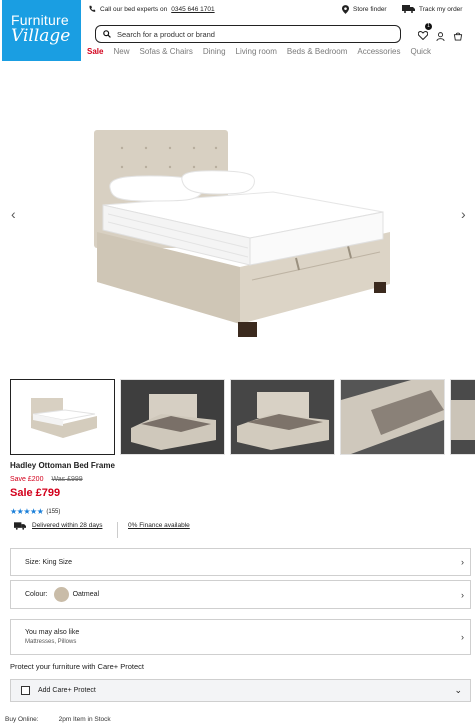 Image resolution: width=475 pixels, height=724 pixels. What do you see at coordinates (27, 511) in the screenshot?
I see `star-rating-icon: ★★★★★` at bounding box center [27, 511].